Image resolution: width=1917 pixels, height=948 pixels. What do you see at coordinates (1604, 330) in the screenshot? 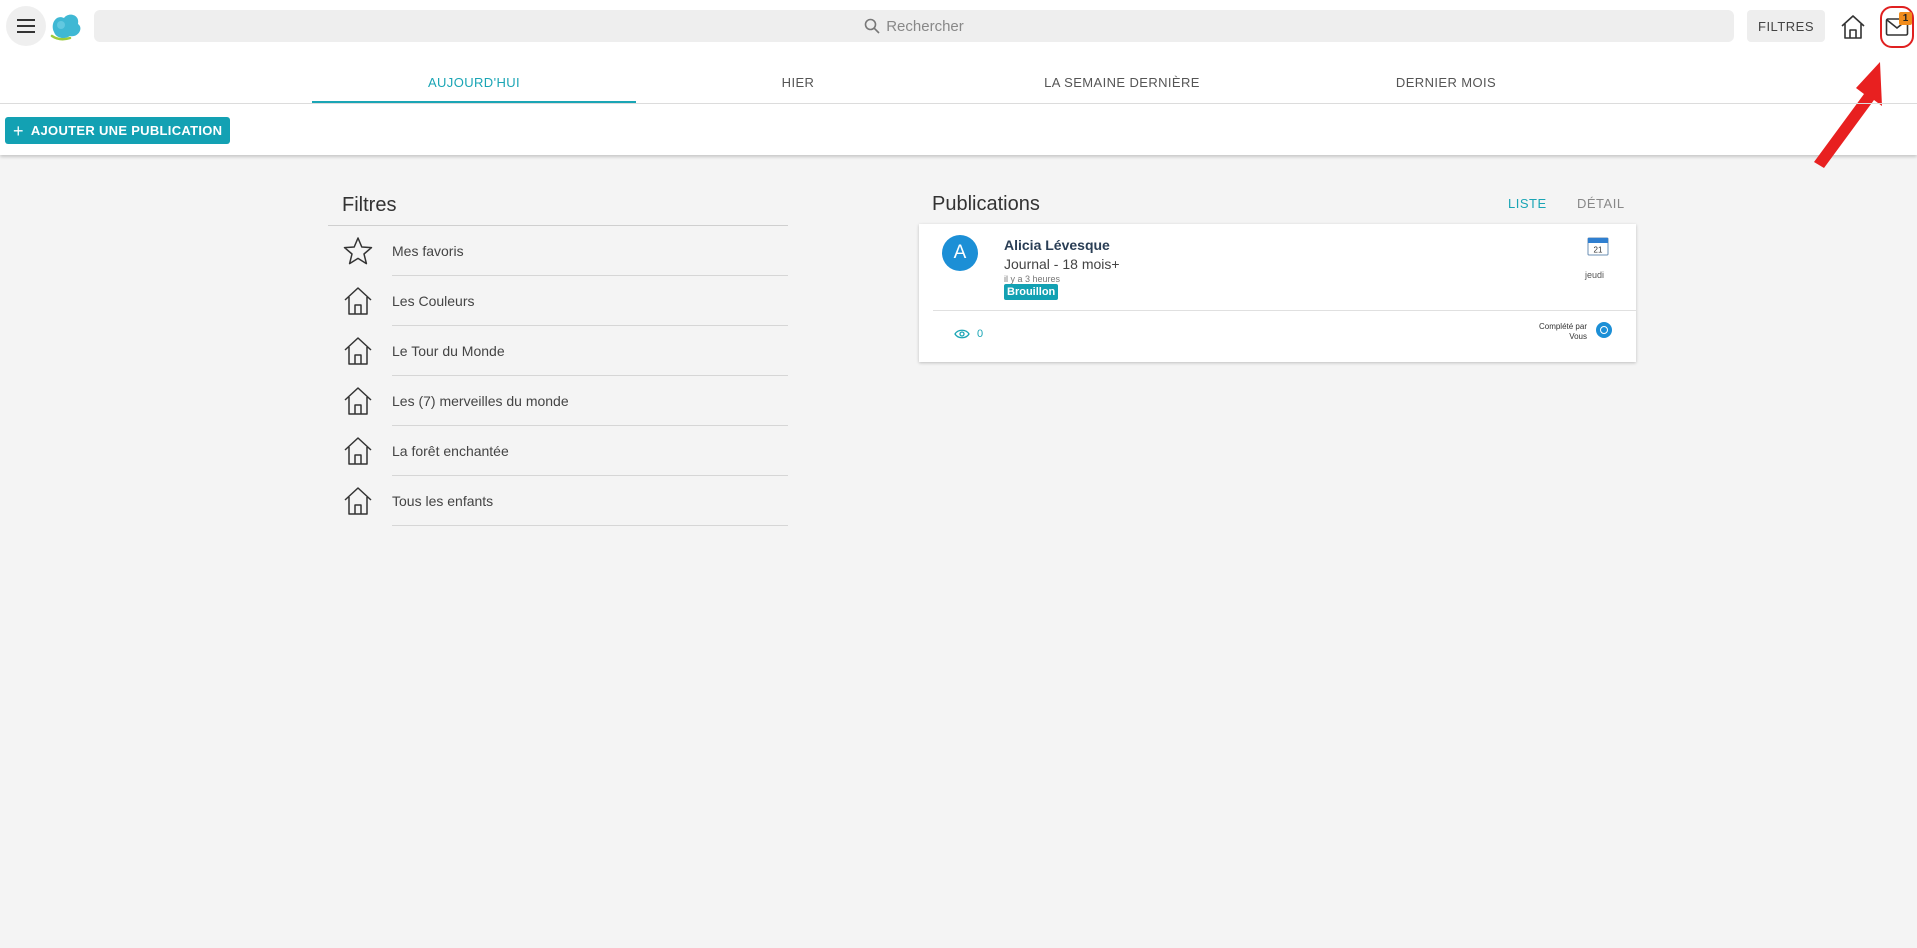
I see `completer-avatar` at bounding box center [1604, 330].